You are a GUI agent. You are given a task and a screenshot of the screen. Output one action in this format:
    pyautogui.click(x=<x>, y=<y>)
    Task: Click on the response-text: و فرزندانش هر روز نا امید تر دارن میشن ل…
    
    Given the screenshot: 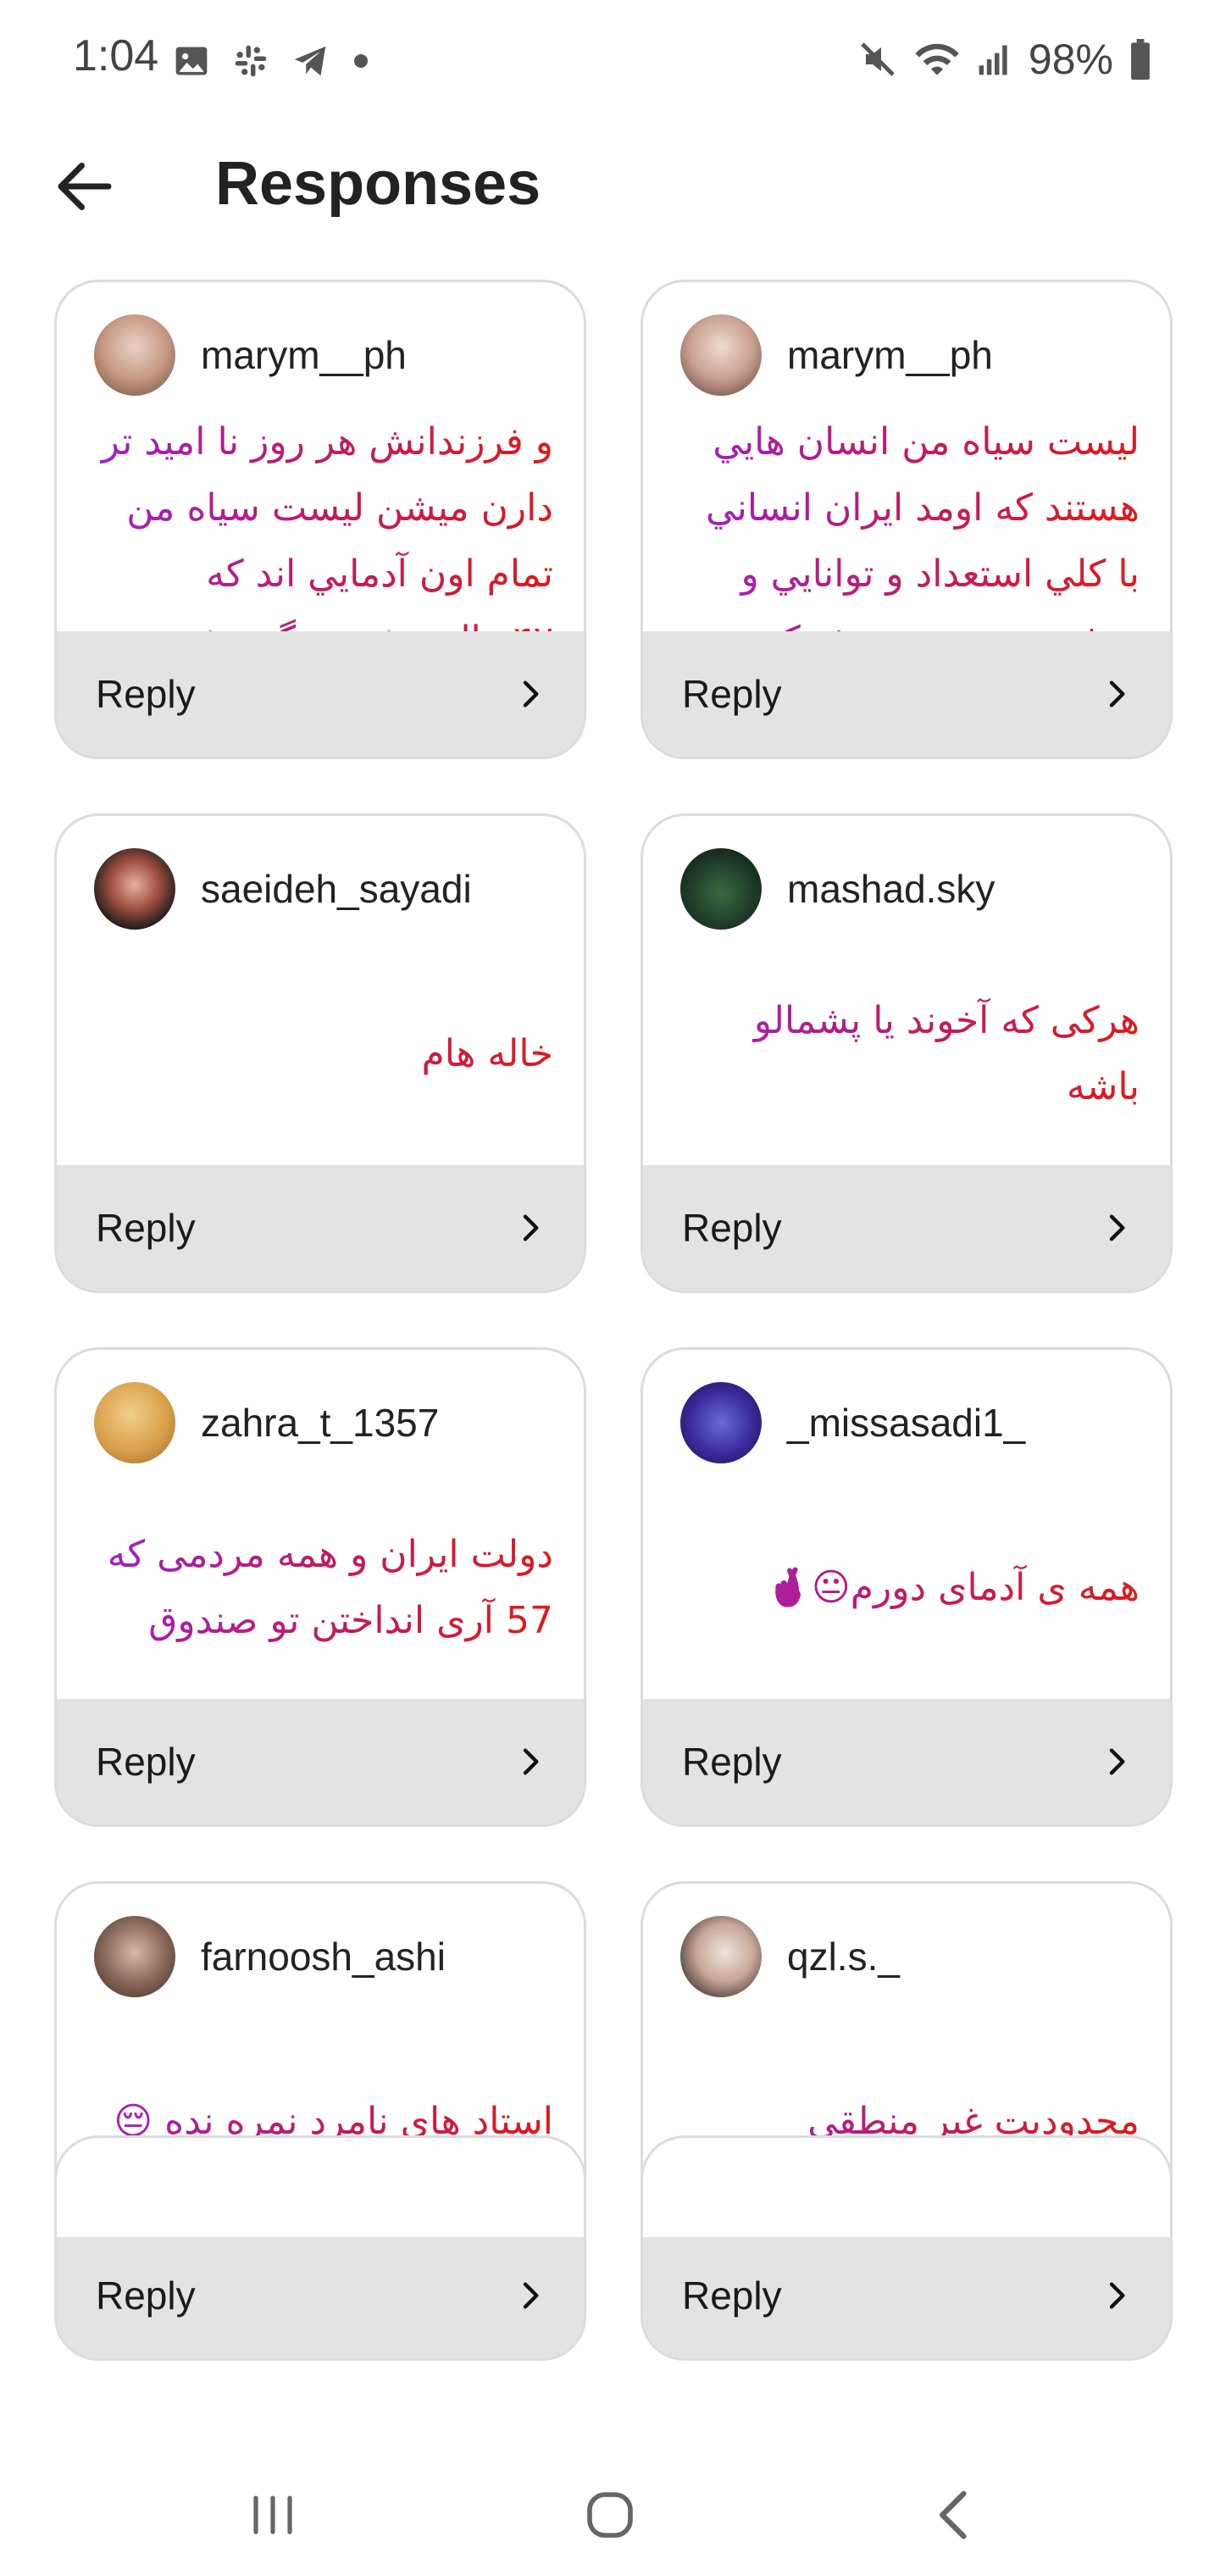 What is the action you would take?
    pyautogui.click(x=323, y=520)
    